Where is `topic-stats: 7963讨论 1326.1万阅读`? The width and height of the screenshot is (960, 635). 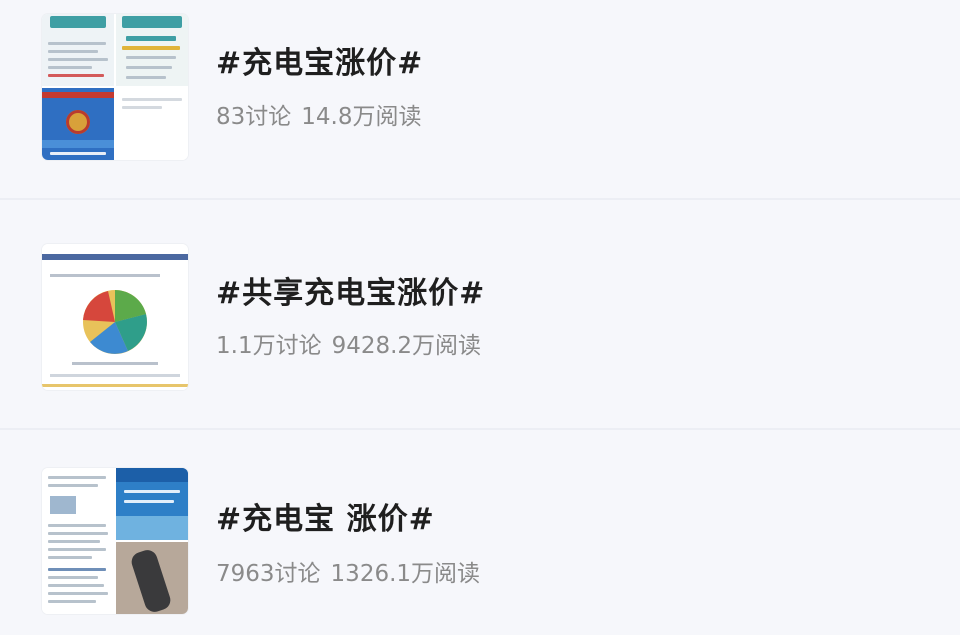
topic-stats: 7963讨论 1326.1万阅读 is located at coordinates (348, 571).